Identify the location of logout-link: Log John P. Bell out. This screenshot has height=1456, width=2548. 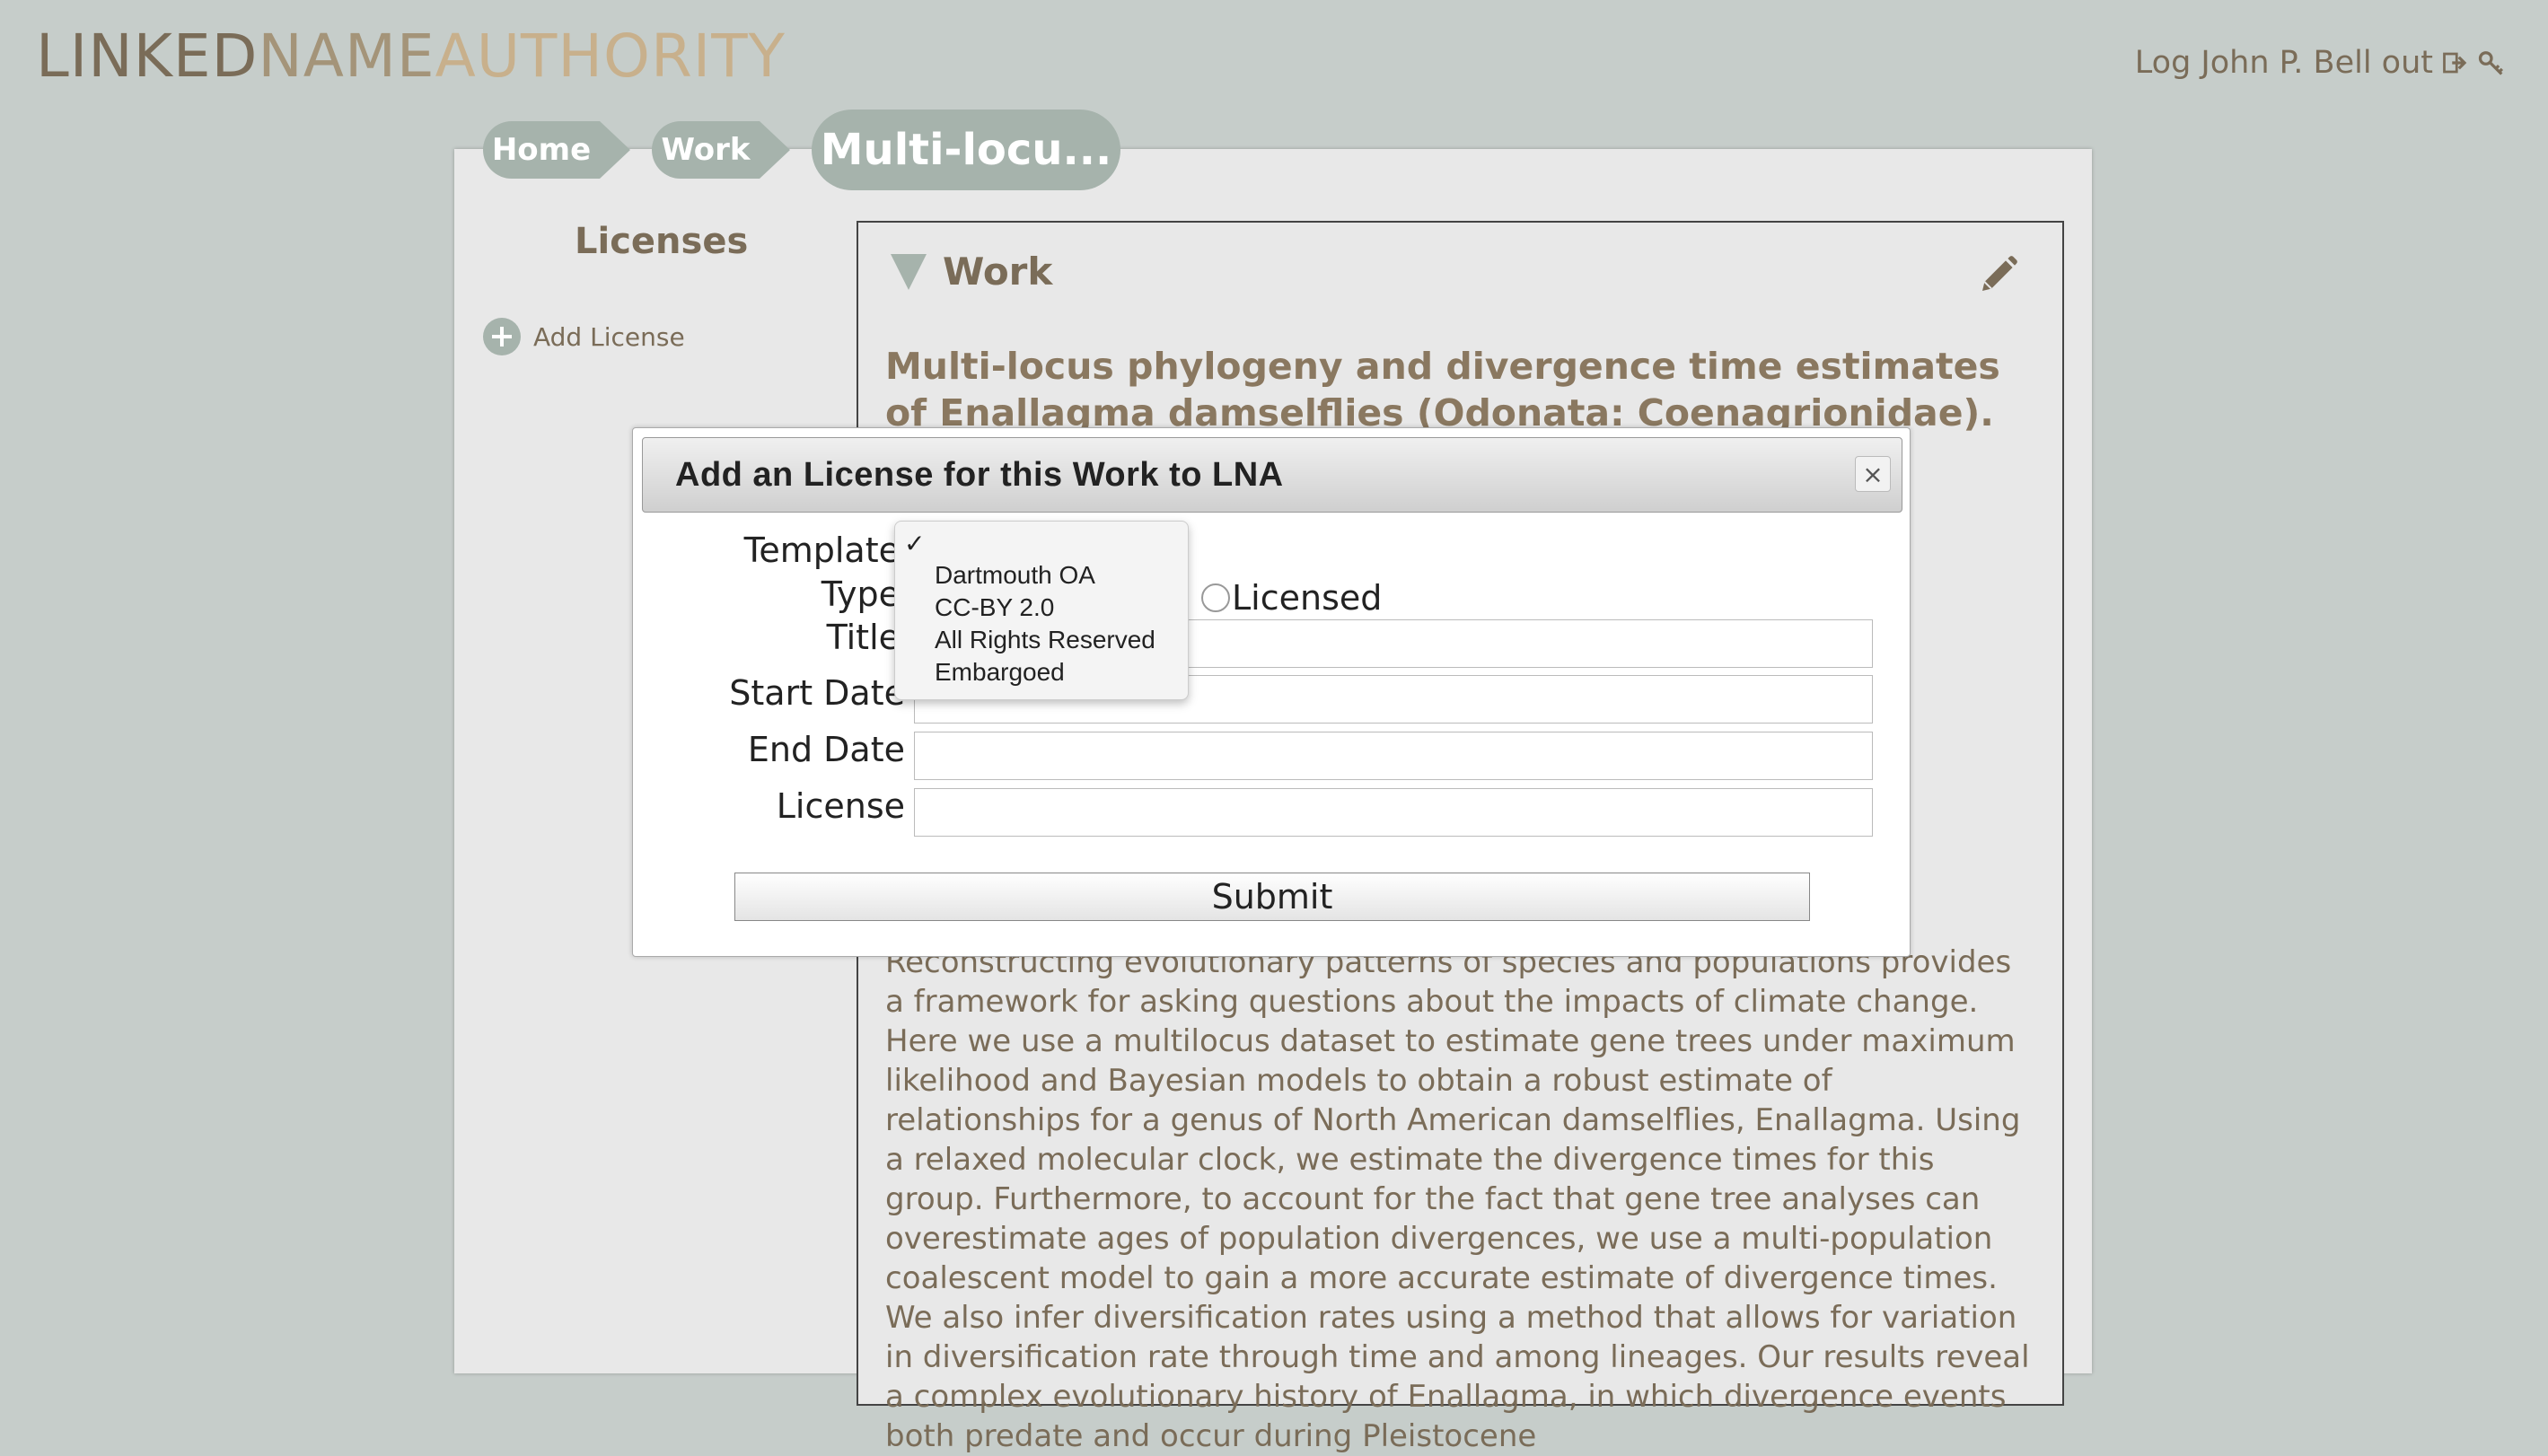
(2320, 63).